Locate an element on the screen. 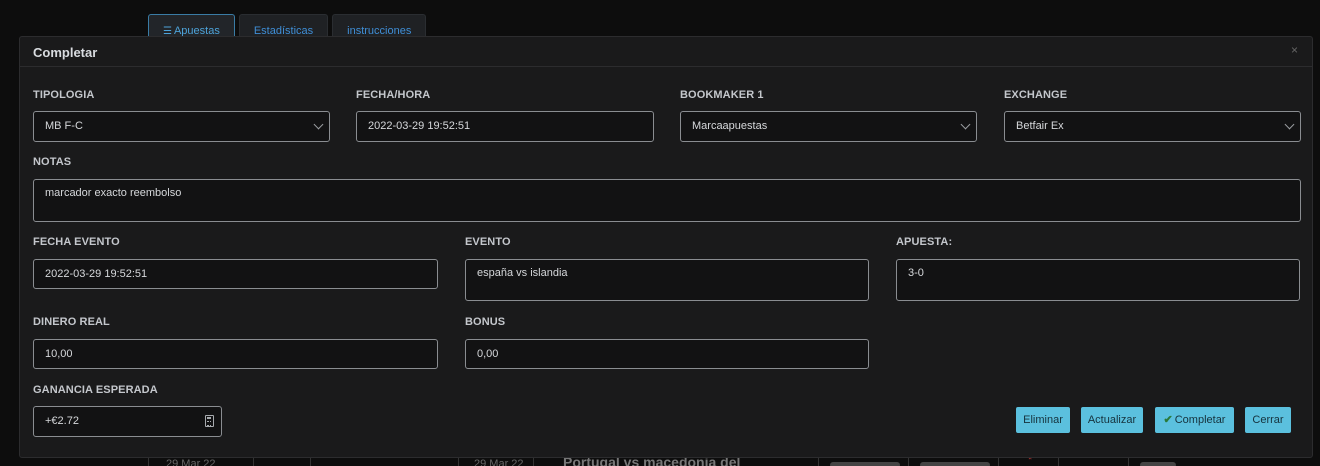  fecha-evento-input: 2022-03-29 19:52:51 is located at coordinates (235, 274).